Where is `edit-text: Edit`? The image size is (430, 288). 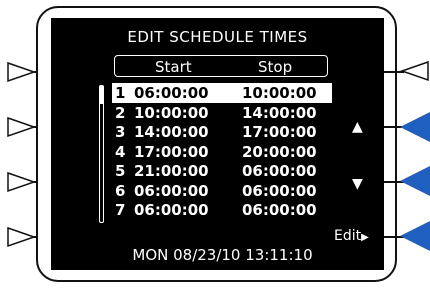
edit-text: Edit is located at coordinates (348, 236).